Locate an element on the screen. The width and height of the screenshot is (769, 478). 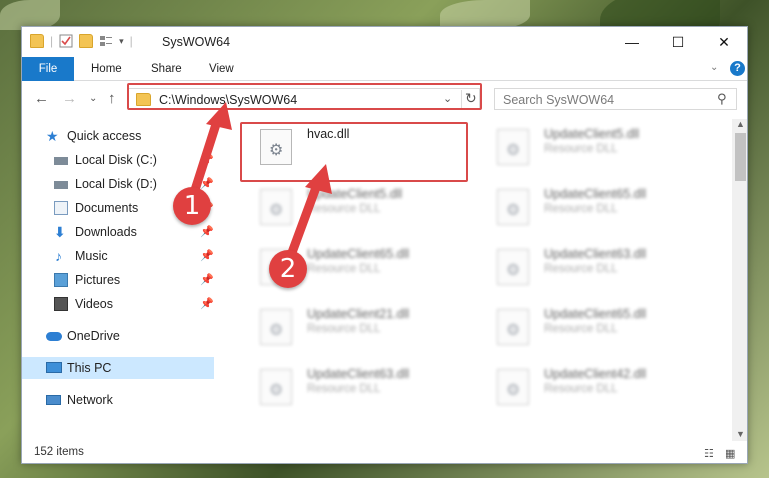
step-badge-1: 1 is located at coordinates (192, 206).